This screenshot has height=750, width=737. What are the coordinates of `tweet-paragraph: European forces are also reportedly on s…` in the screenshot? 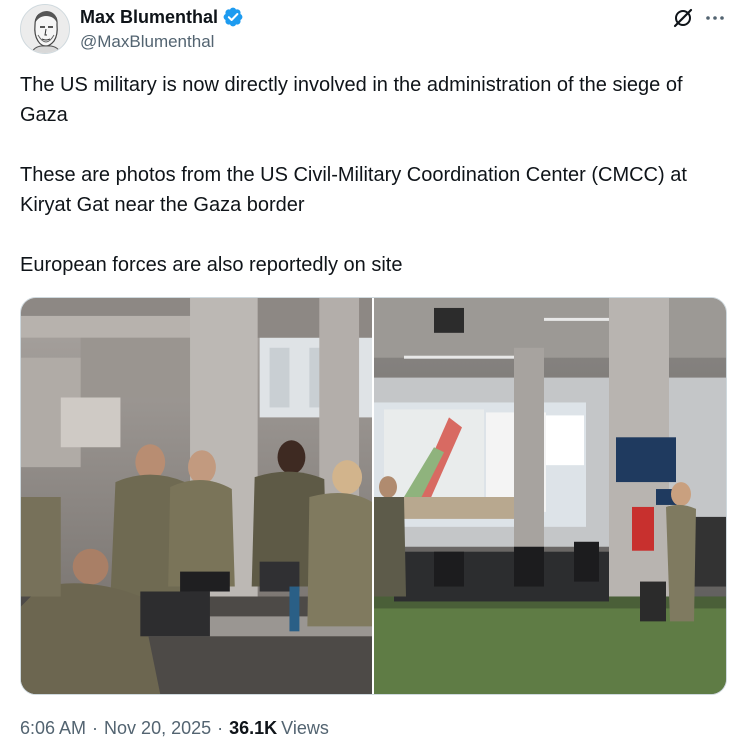 It's located at (211, 265).